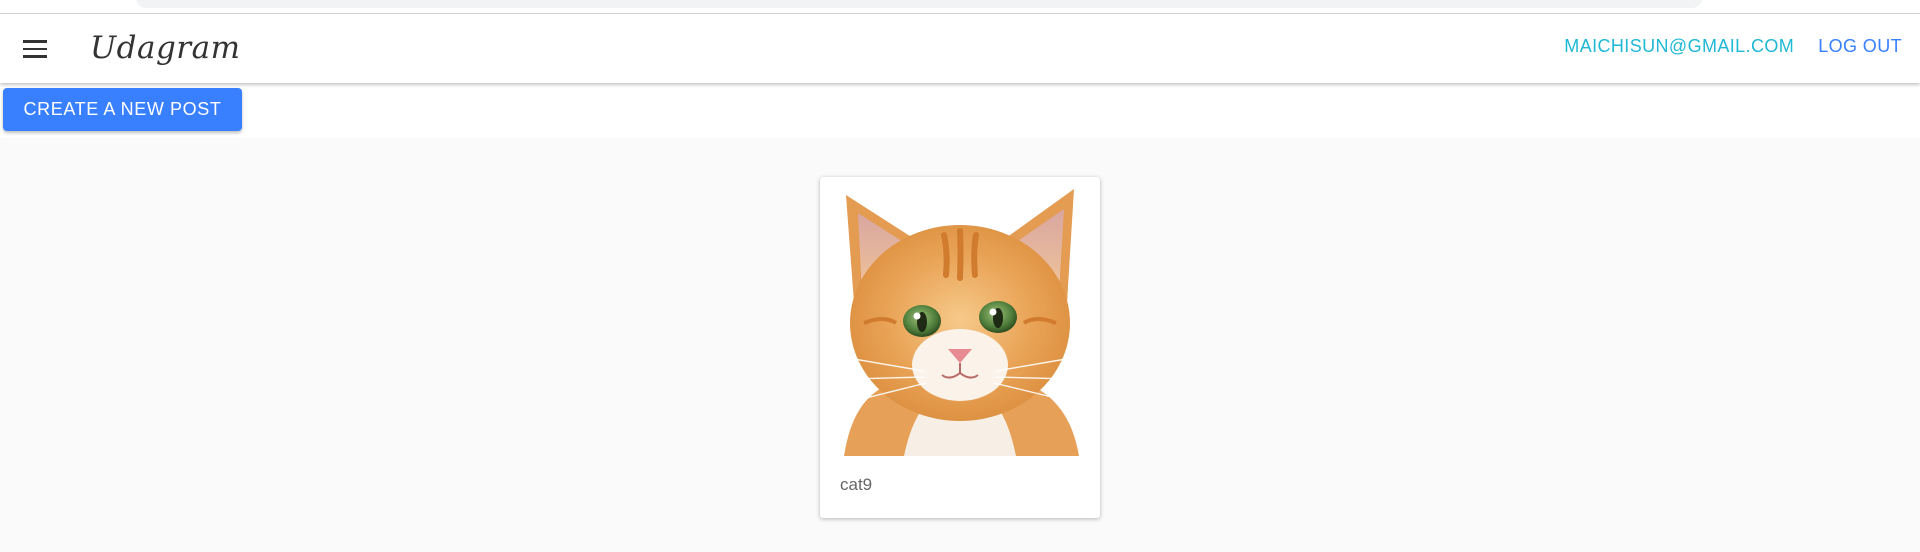  I want to click on browser-address-bar, so click(919, 4).